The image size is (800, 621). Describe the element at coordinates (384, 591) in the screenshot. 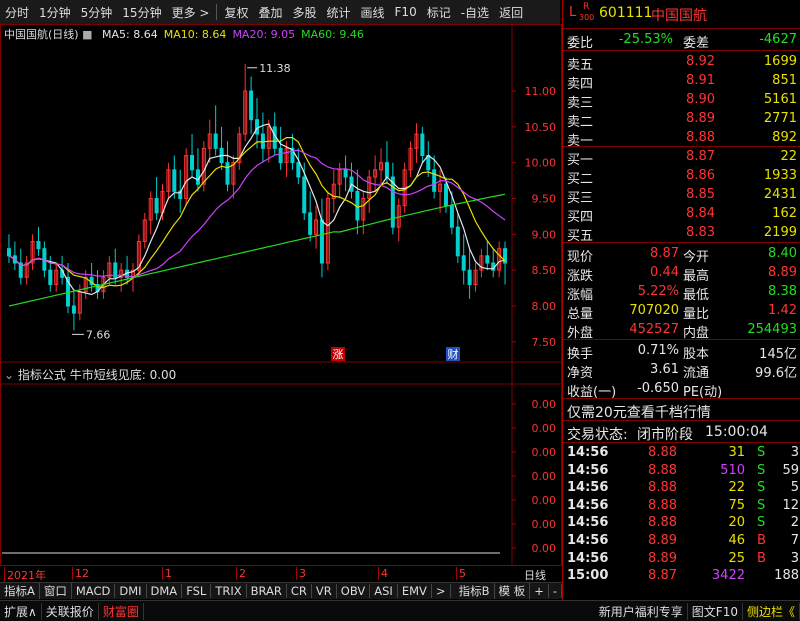

I see `indicator-tab-11: ASI` at that location.